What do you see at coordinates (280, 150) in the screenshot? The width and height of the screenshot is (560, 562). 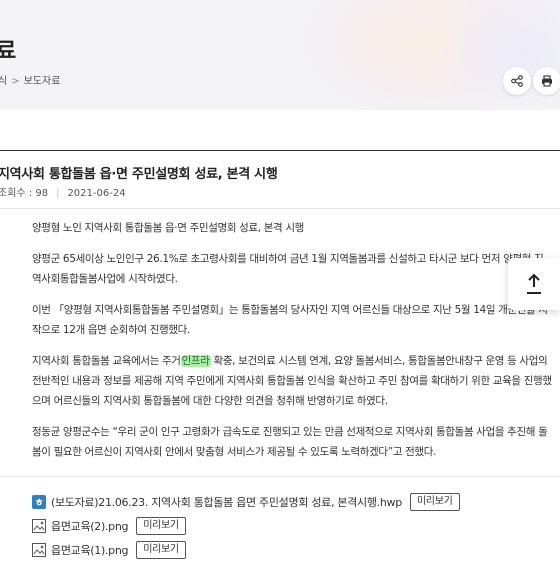 I see `top-divider` at bounding box center [280, 150].